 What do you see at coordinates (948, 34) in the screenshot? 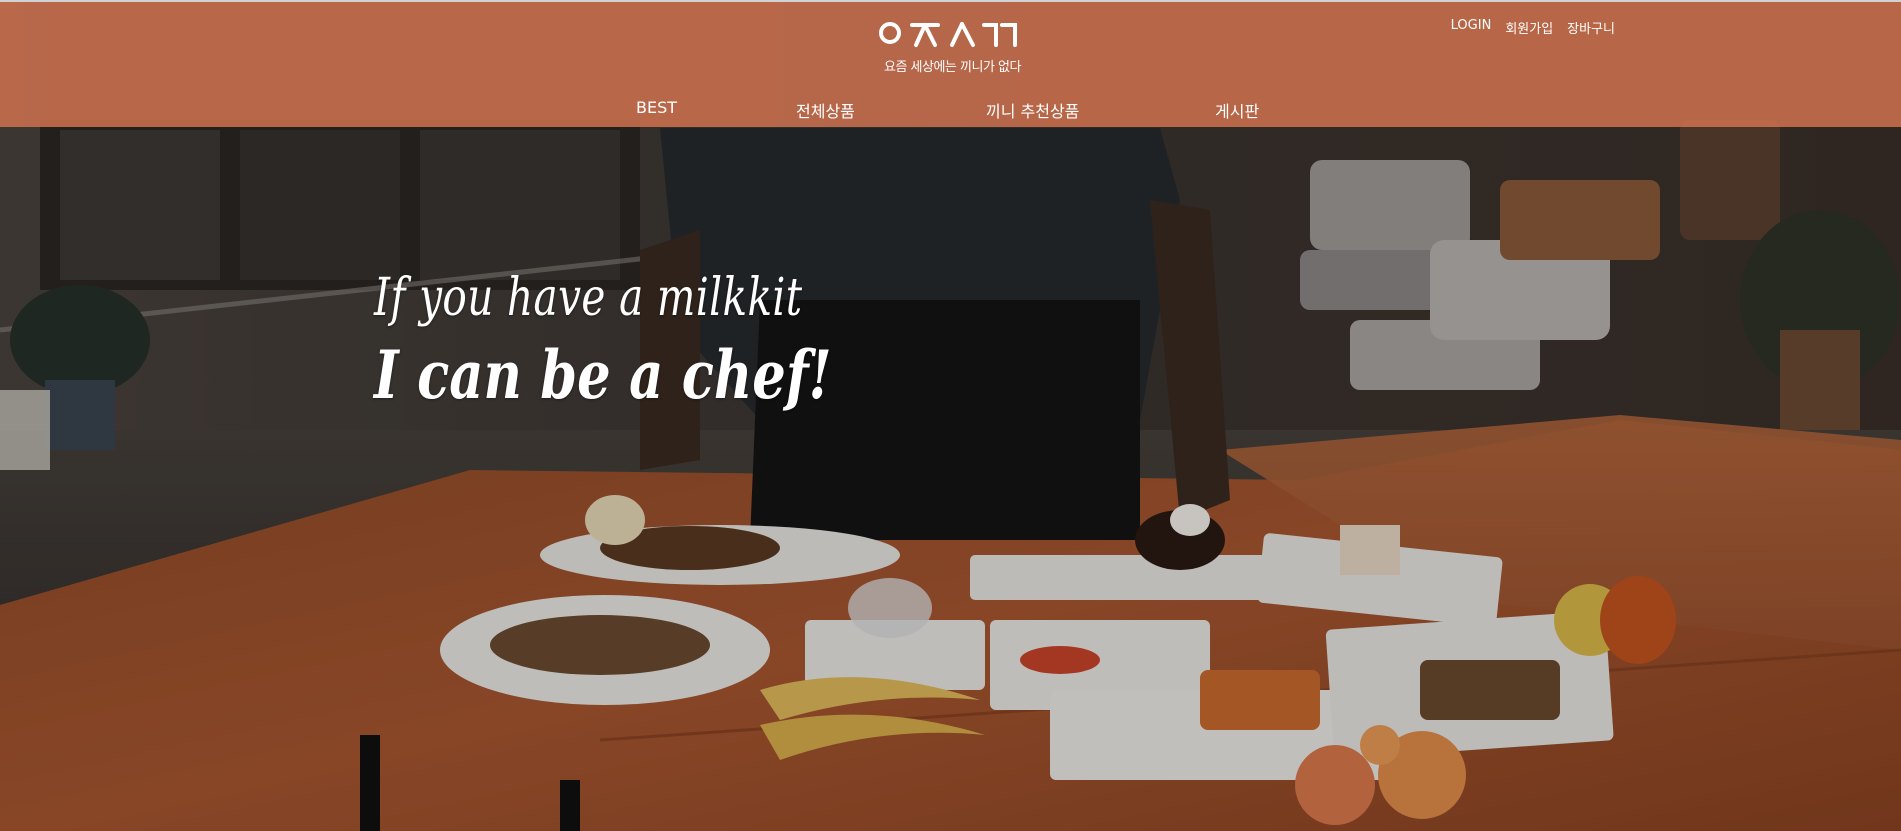
I see `logo-mark-icon` at bounding box center [948, 34].